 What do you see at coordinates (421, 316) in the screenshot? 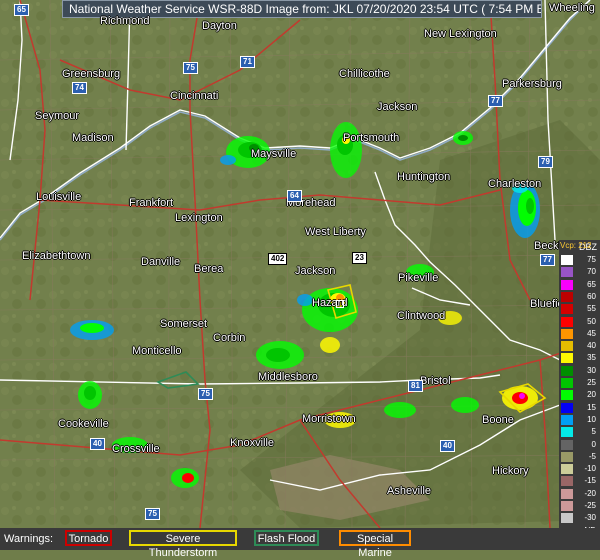
I see `city-label: Clintwood` at bounding box center [421, 316].